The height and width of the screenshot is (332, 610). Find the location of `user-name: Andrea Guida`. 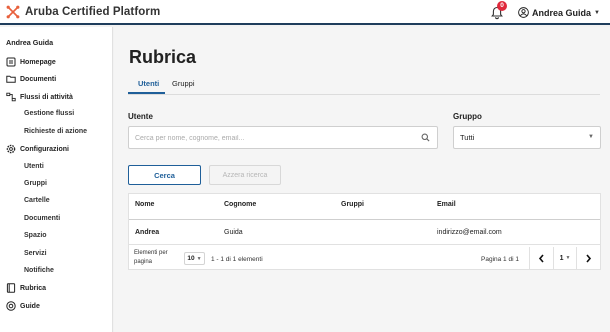

user-name: Andrea Guida is located at coordinates (562, 12).